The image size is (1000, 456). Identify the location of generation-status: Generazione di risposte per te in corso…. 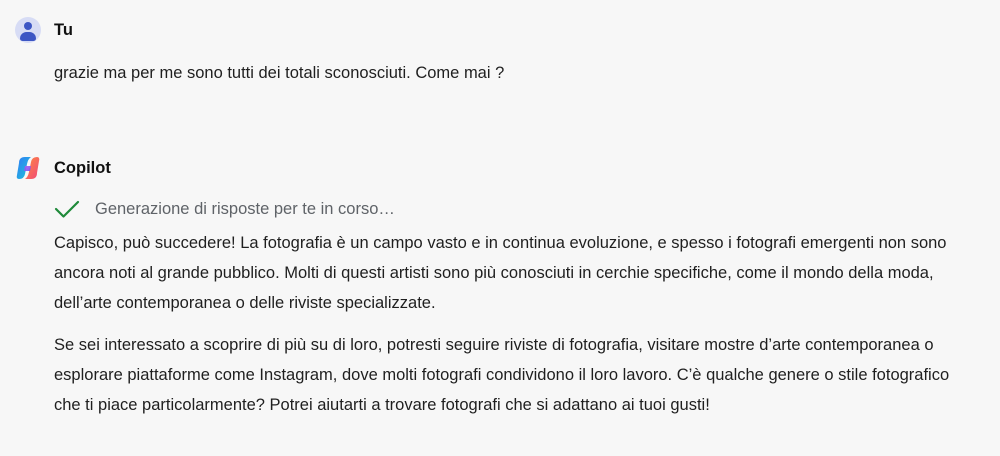
(224, 209).